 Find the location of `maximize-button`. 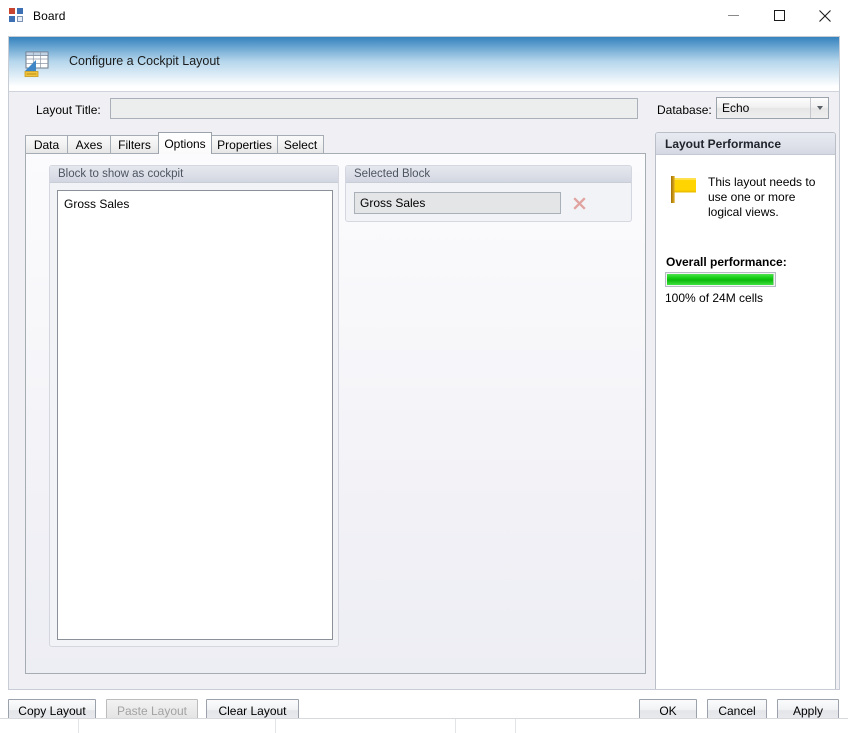

maximize-button is located at coordinates (779, 15).